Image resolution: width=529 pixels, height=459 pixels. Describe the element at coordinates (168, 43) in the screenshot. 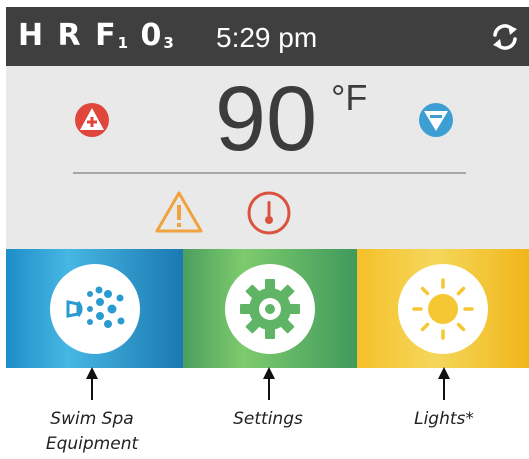

I see `status-sub-2: 3` at that location.